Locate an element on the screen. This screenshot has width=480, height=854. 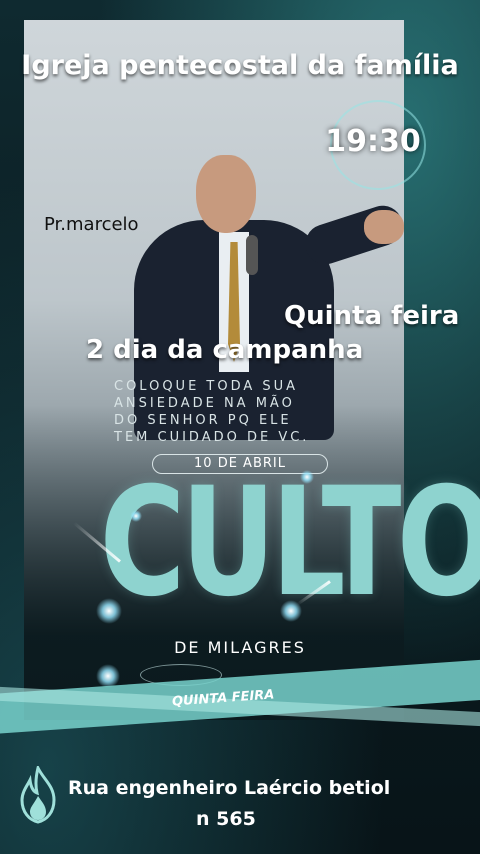
address-number: n 565 is located at coordinates (226, 819).